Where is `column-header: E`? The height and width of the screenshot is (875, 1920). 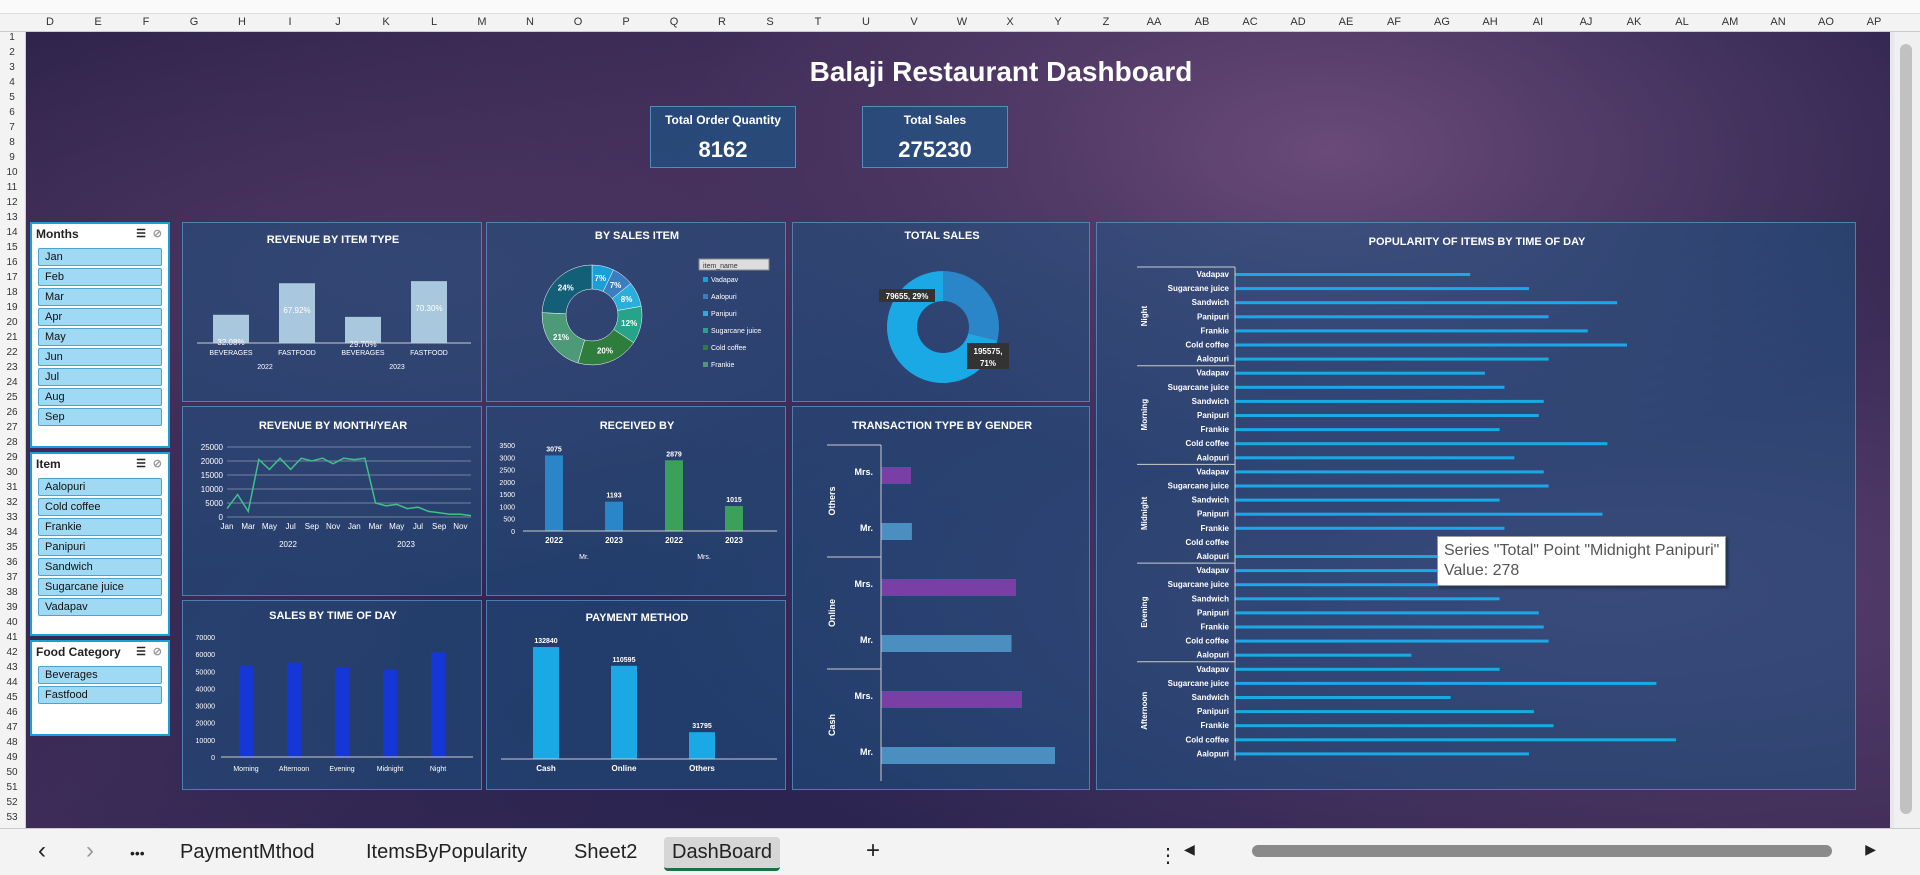 column-header: E is located at coordinates (98, 22).